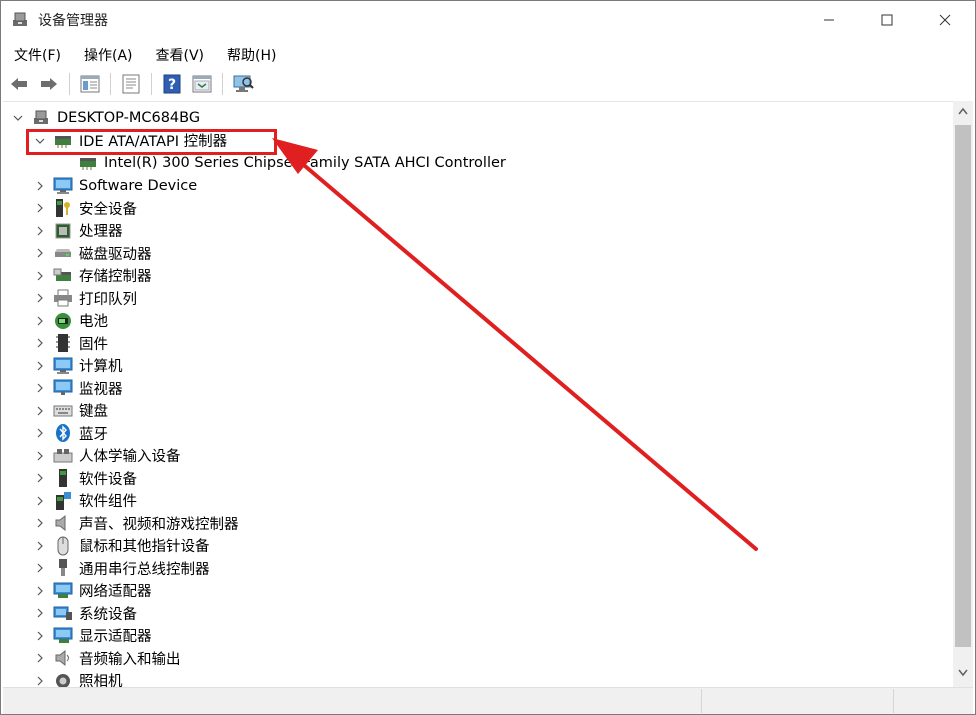 This screenshot has width=976, height=715. Describe the element at coordinates (63, 456) in the screenshot. I see `hid-icon` at that location.